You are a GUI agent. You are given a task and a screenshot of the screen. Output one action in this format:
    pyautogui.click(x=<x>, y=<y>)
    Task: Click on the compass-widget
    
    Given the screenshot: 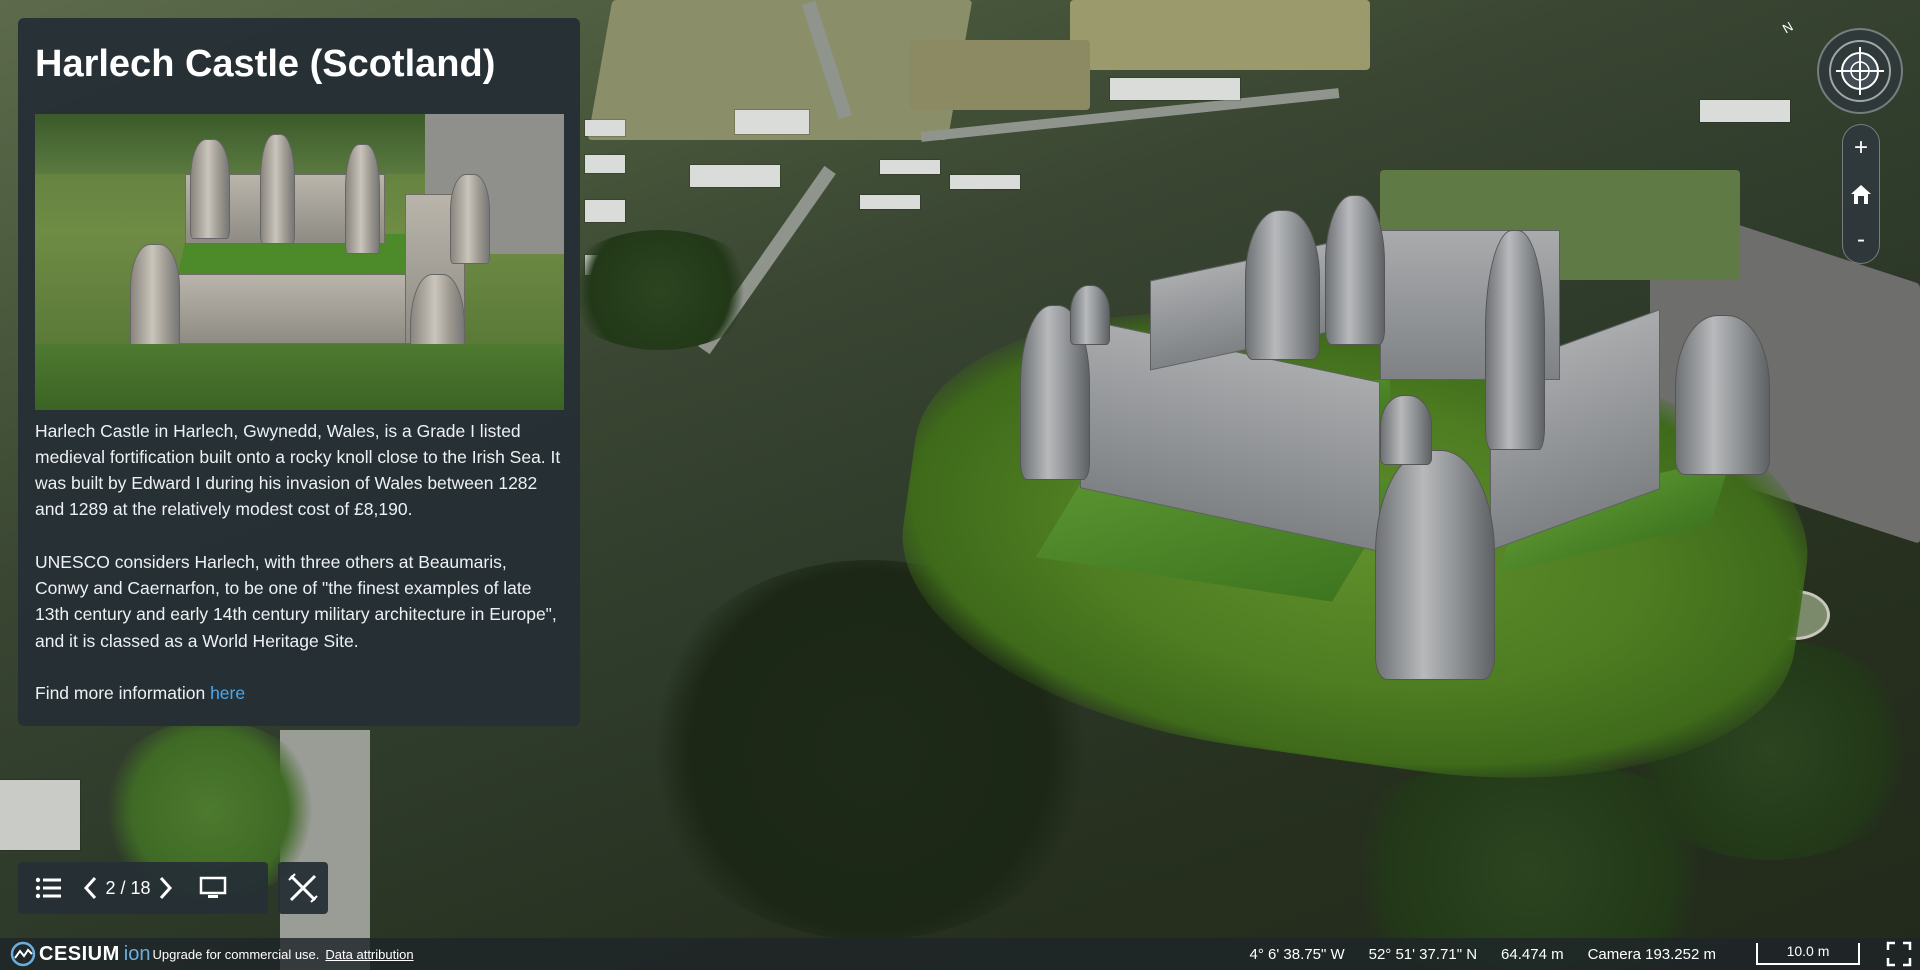 What is the action you would take?
    pyautogui.click(x=1860, y=71)
    